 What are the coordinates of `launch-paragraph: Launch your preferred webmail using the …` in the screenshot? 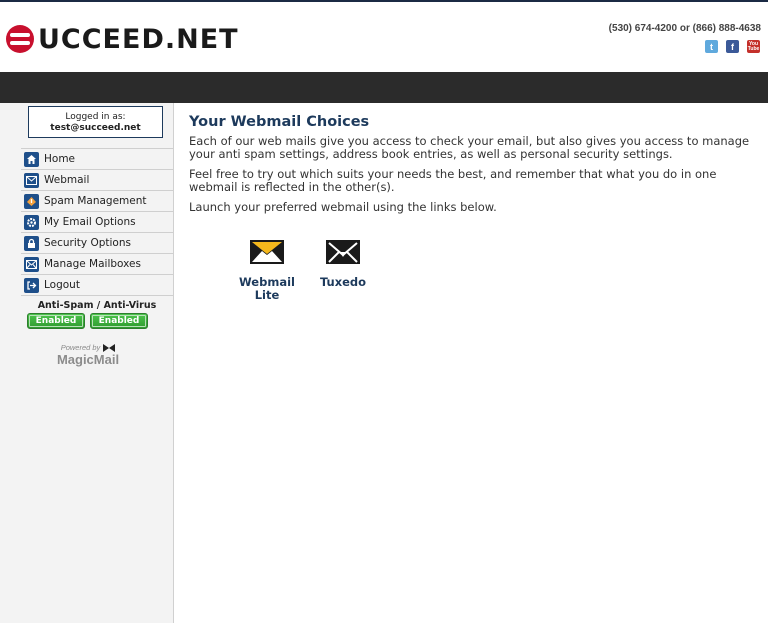 It's located at (343, 207).